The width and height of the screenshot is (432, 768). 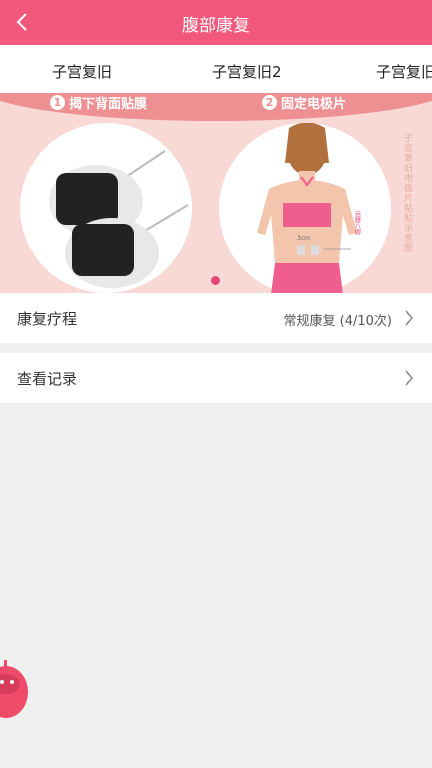 I want to click on tab-uterus-recovery-2: 子宫复旧2, so click(x=247, y=71).